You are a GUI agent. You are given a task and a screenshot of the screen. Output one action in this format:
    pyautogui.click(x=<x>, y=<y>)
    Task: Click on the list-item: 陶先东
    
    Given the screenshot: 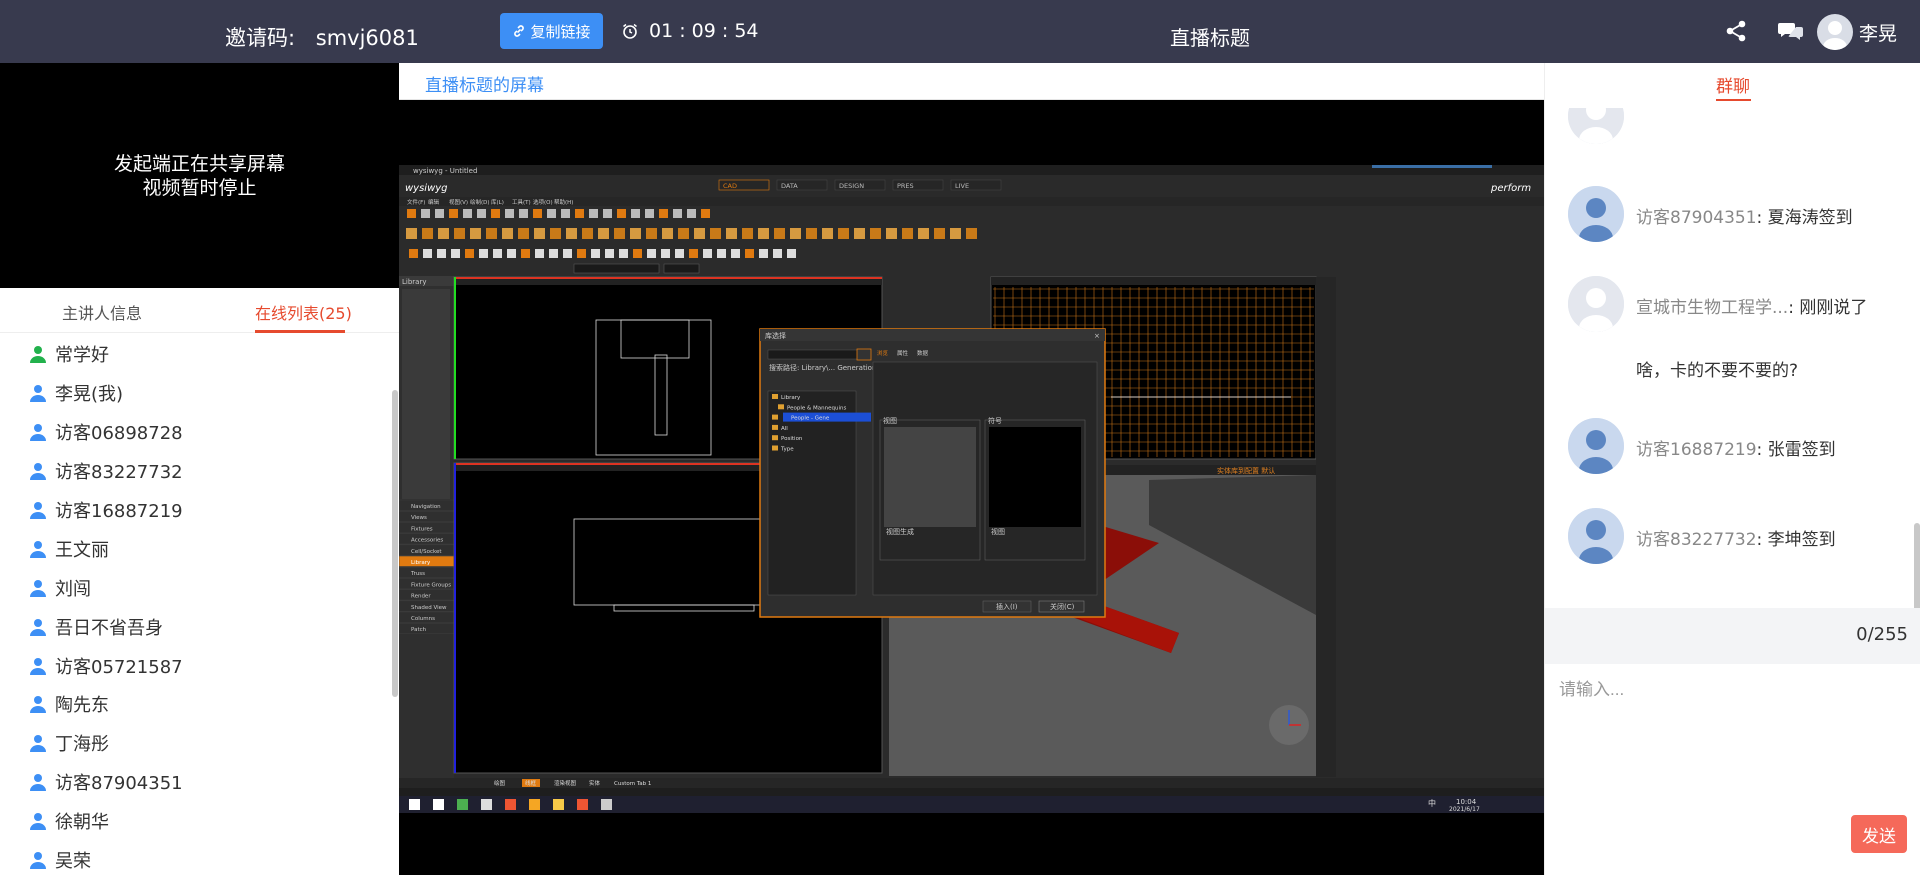 What is the action you would take?
    pyautogui.click(x=197, y=704)
    